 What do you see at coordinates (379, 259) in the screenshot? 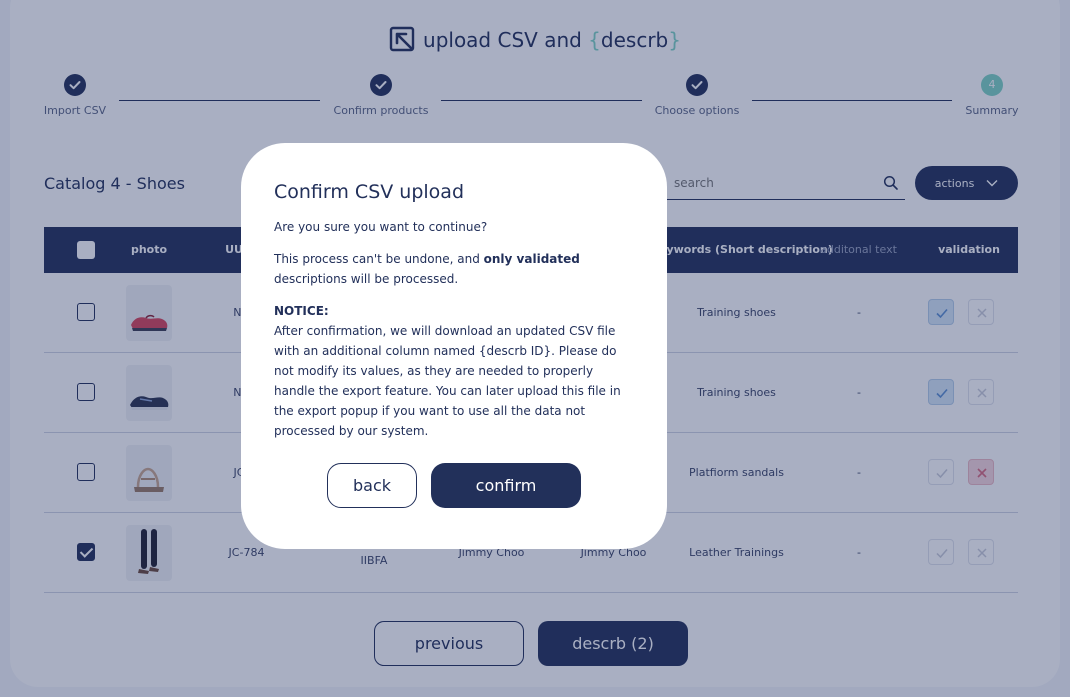
I see `warning-text-a: This process can't be undone, and` at bounding box center [379, 259].